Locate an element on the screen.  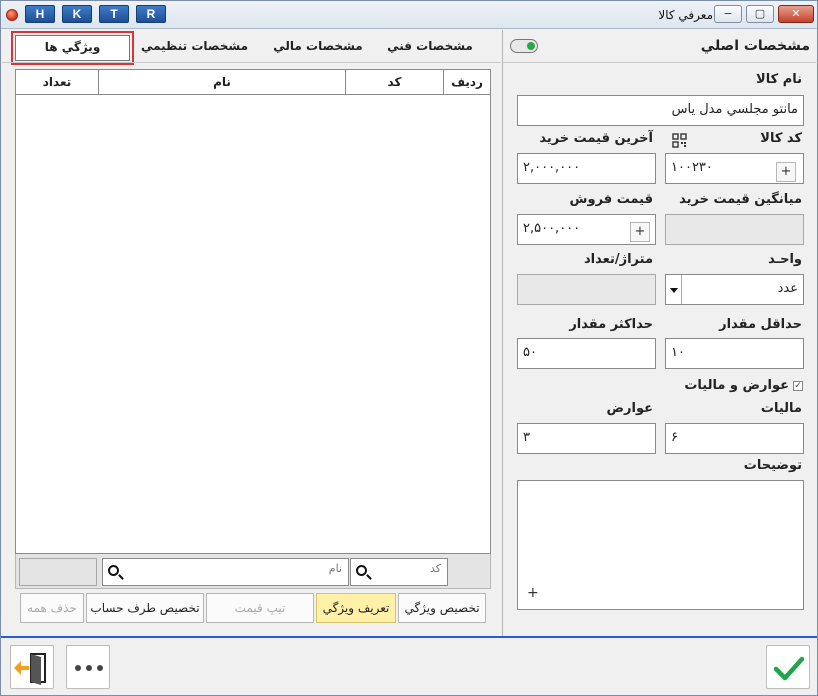
grid-header: رديف کد نام تعداد is located at coordinates (253, 82).